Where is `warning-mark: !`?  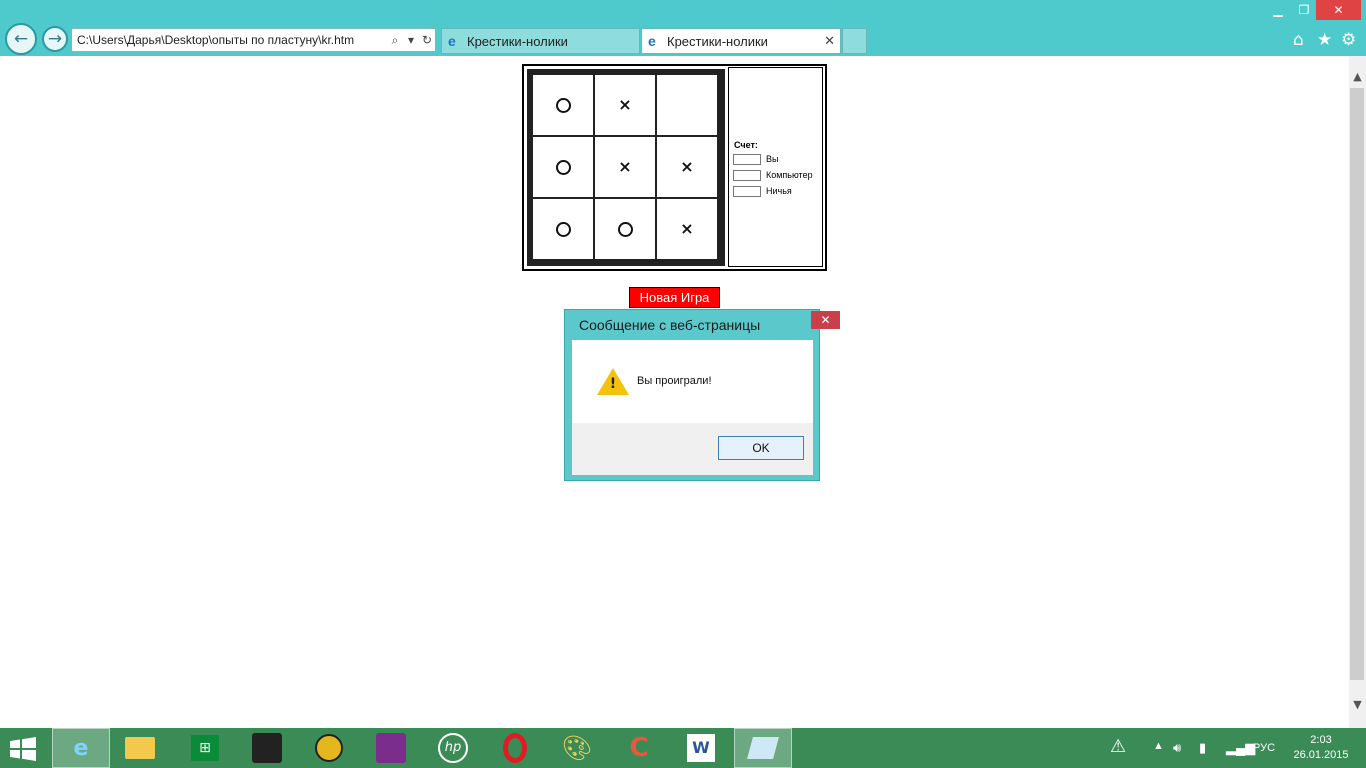
warning-mark: ! is located at coordinates (613, 384).